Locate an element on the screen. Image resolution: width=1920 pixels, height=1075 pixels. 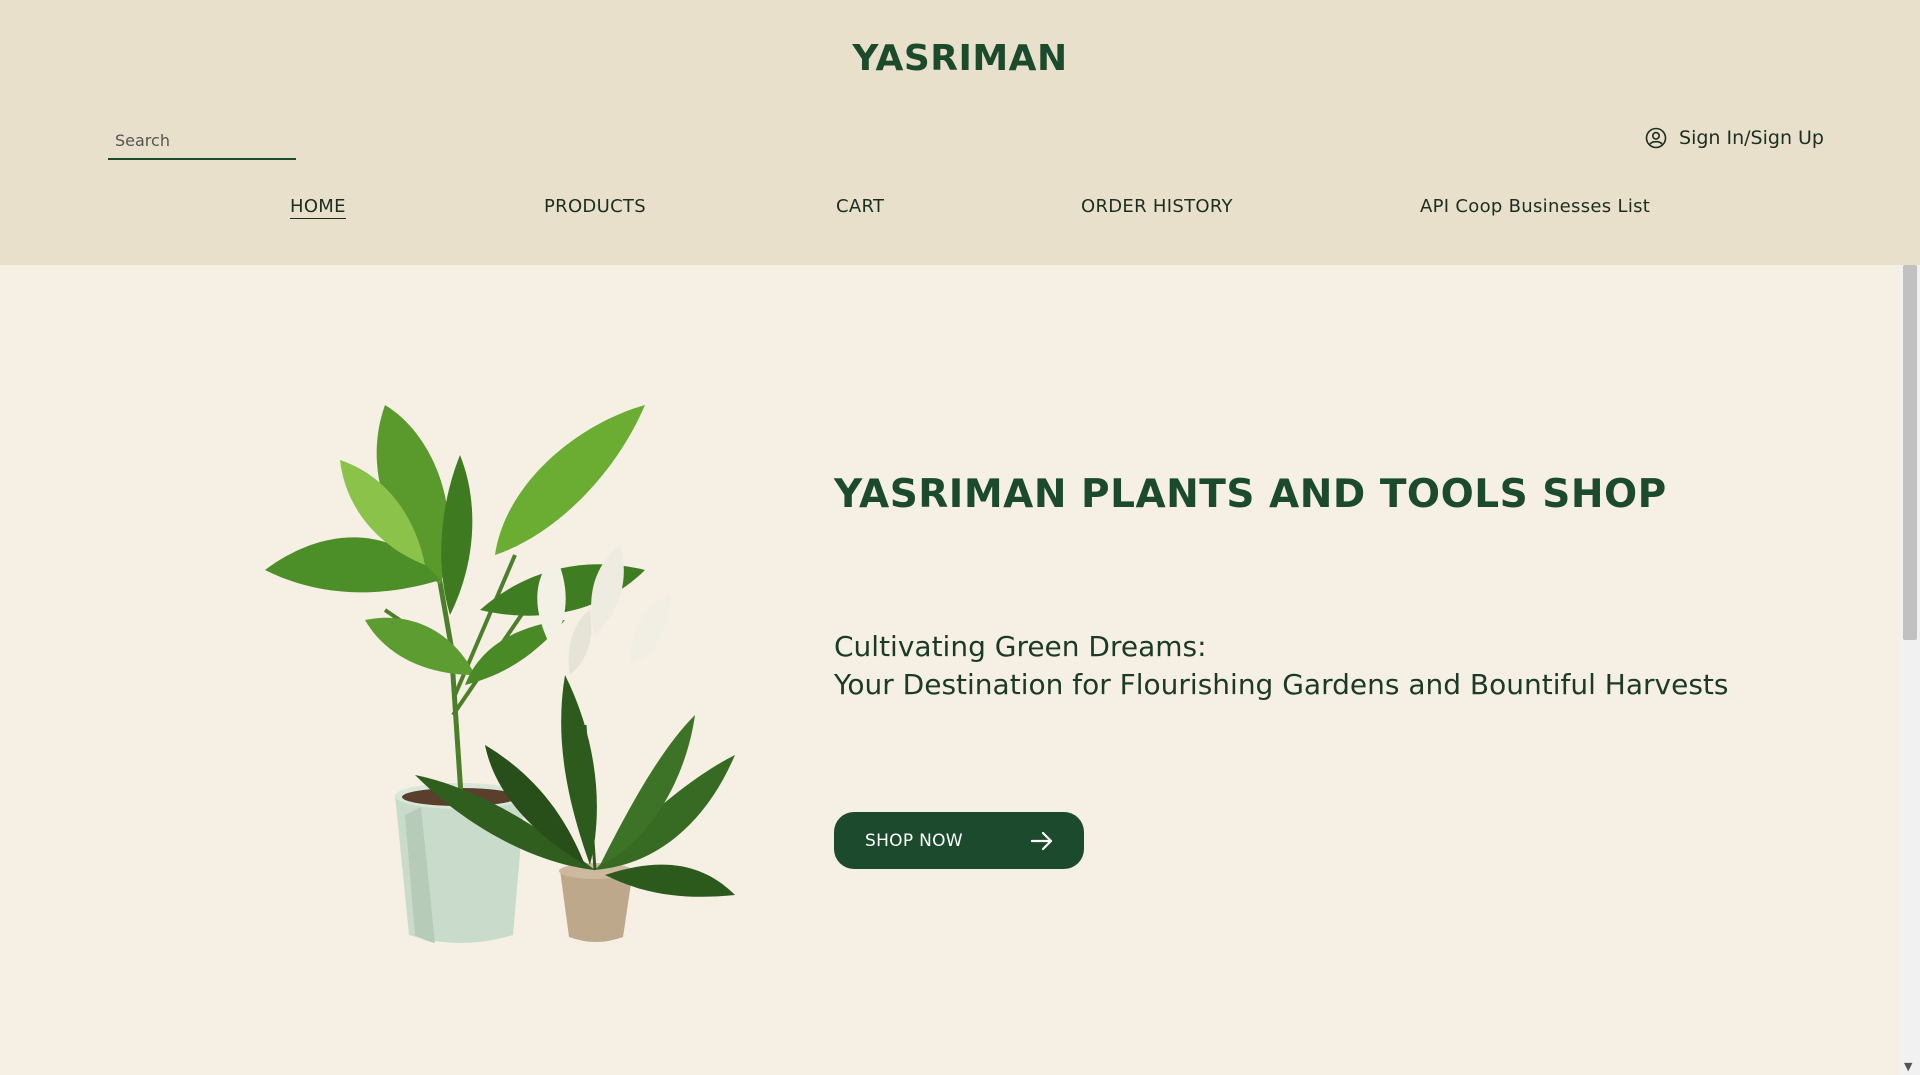
search-input is located at coordinates (205, 140).